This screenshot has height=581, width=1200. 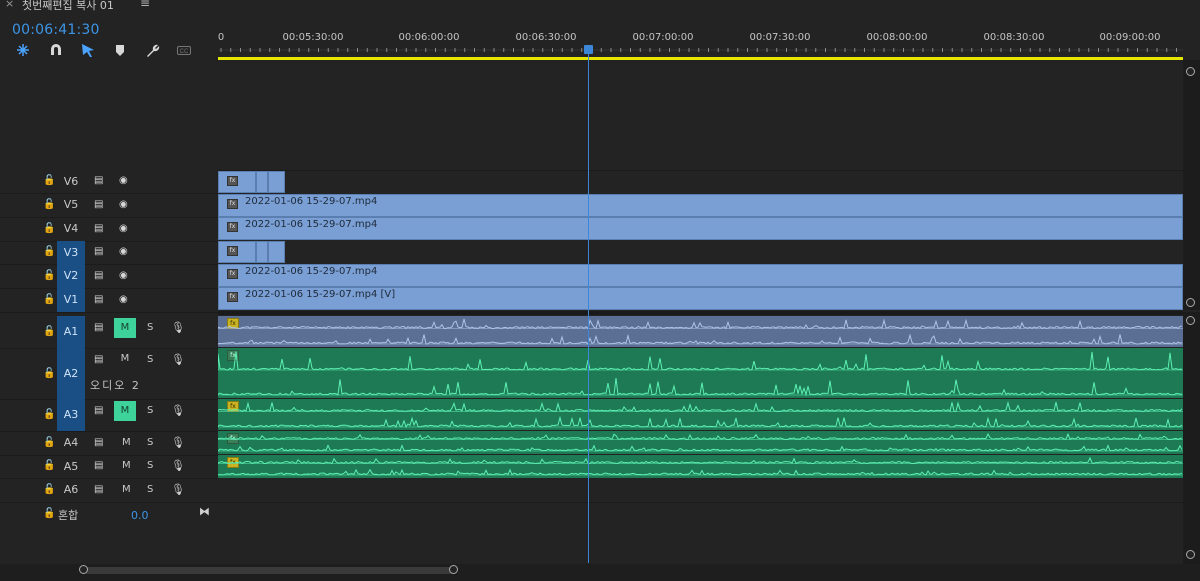 What do you see at coordinates (109, 514) in the screenshot?
I see `mix-track-header: 🔓 혼합 0.0 ⧓` at bounding box center [109, 514].